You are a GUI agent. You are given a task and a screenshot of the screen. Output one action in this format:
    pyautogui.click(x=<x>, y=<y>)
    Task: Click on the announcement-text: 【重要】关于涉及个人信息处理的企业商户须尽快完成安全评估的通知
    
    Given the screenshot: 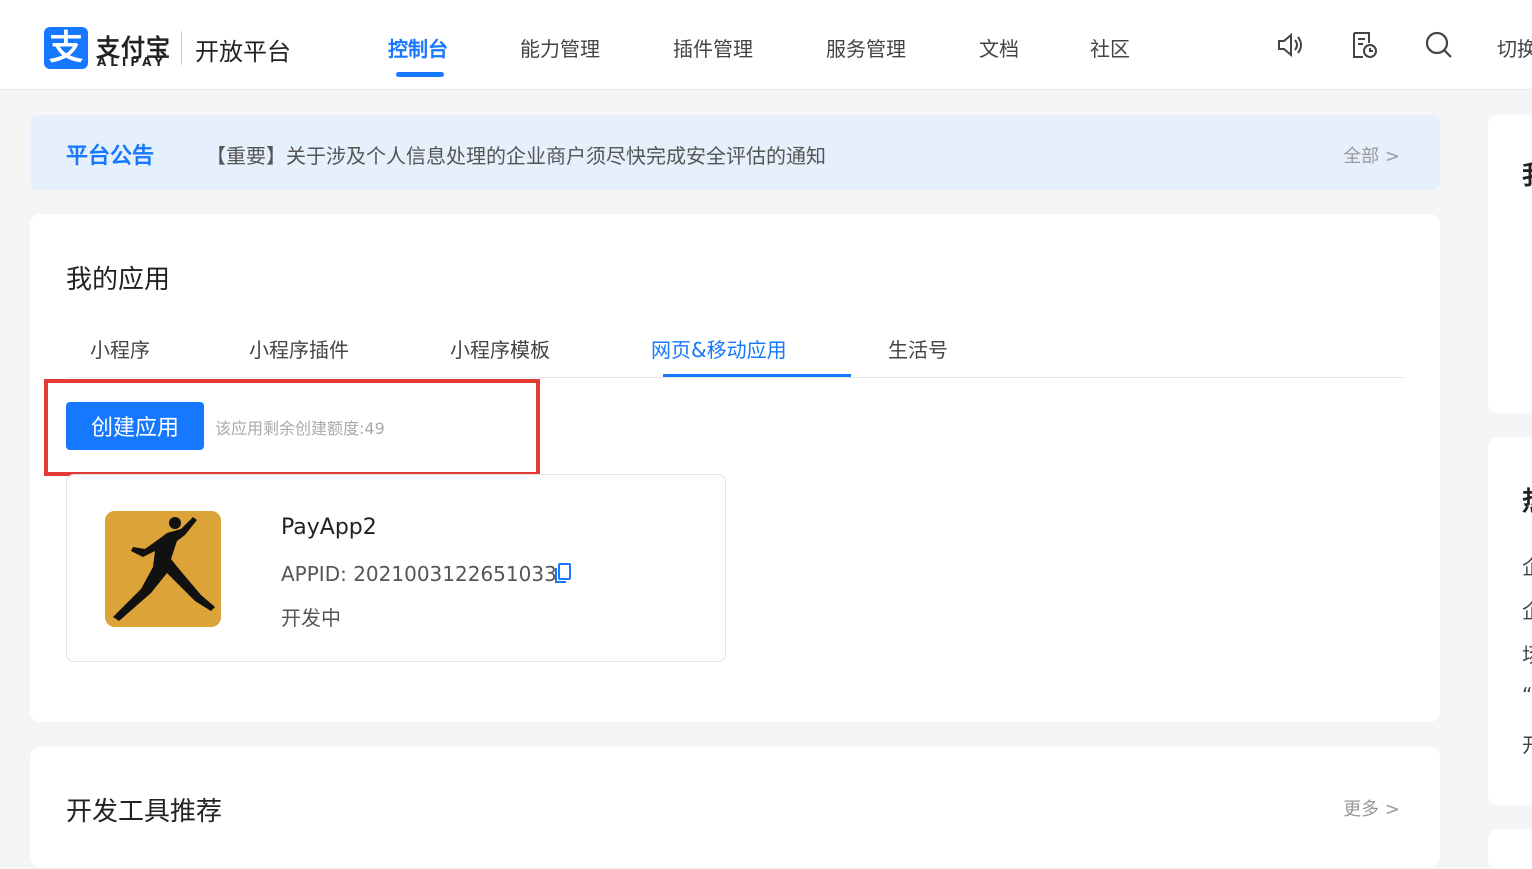 What is the action you would take?
    pyautogui.click(x=516, y=154)
    